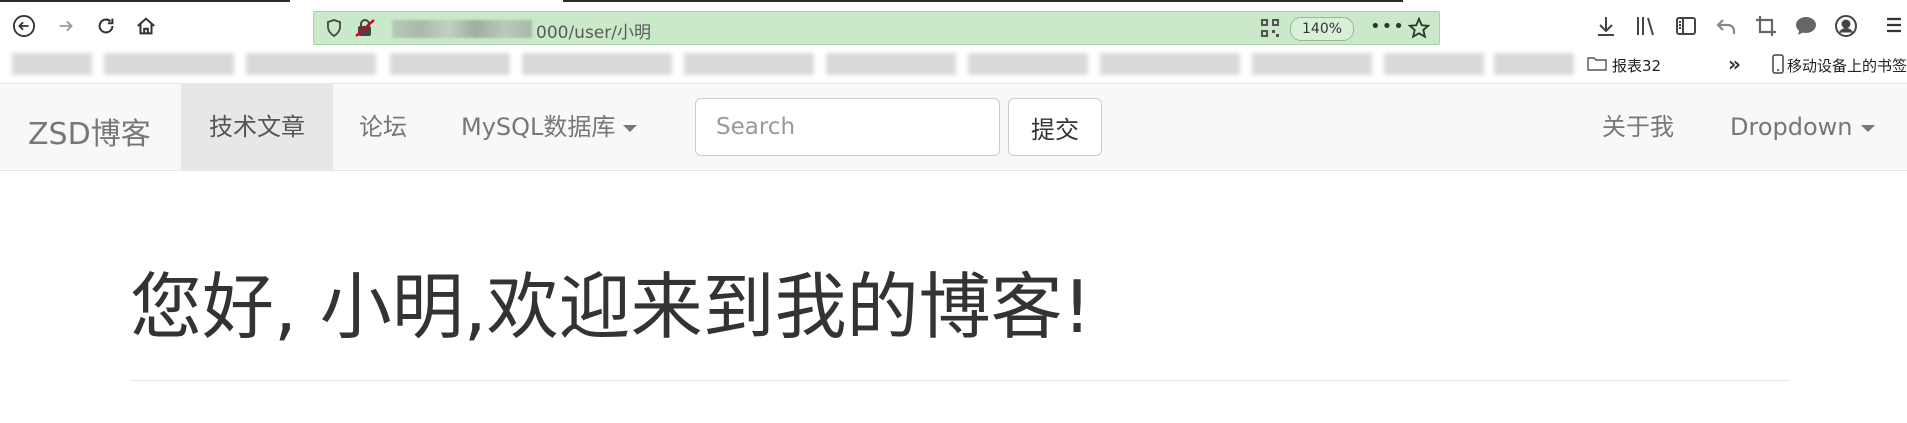 The width and height of the screenshot is (1907, 423). I want to click on insecure-lock-icon, so click(365, 28).